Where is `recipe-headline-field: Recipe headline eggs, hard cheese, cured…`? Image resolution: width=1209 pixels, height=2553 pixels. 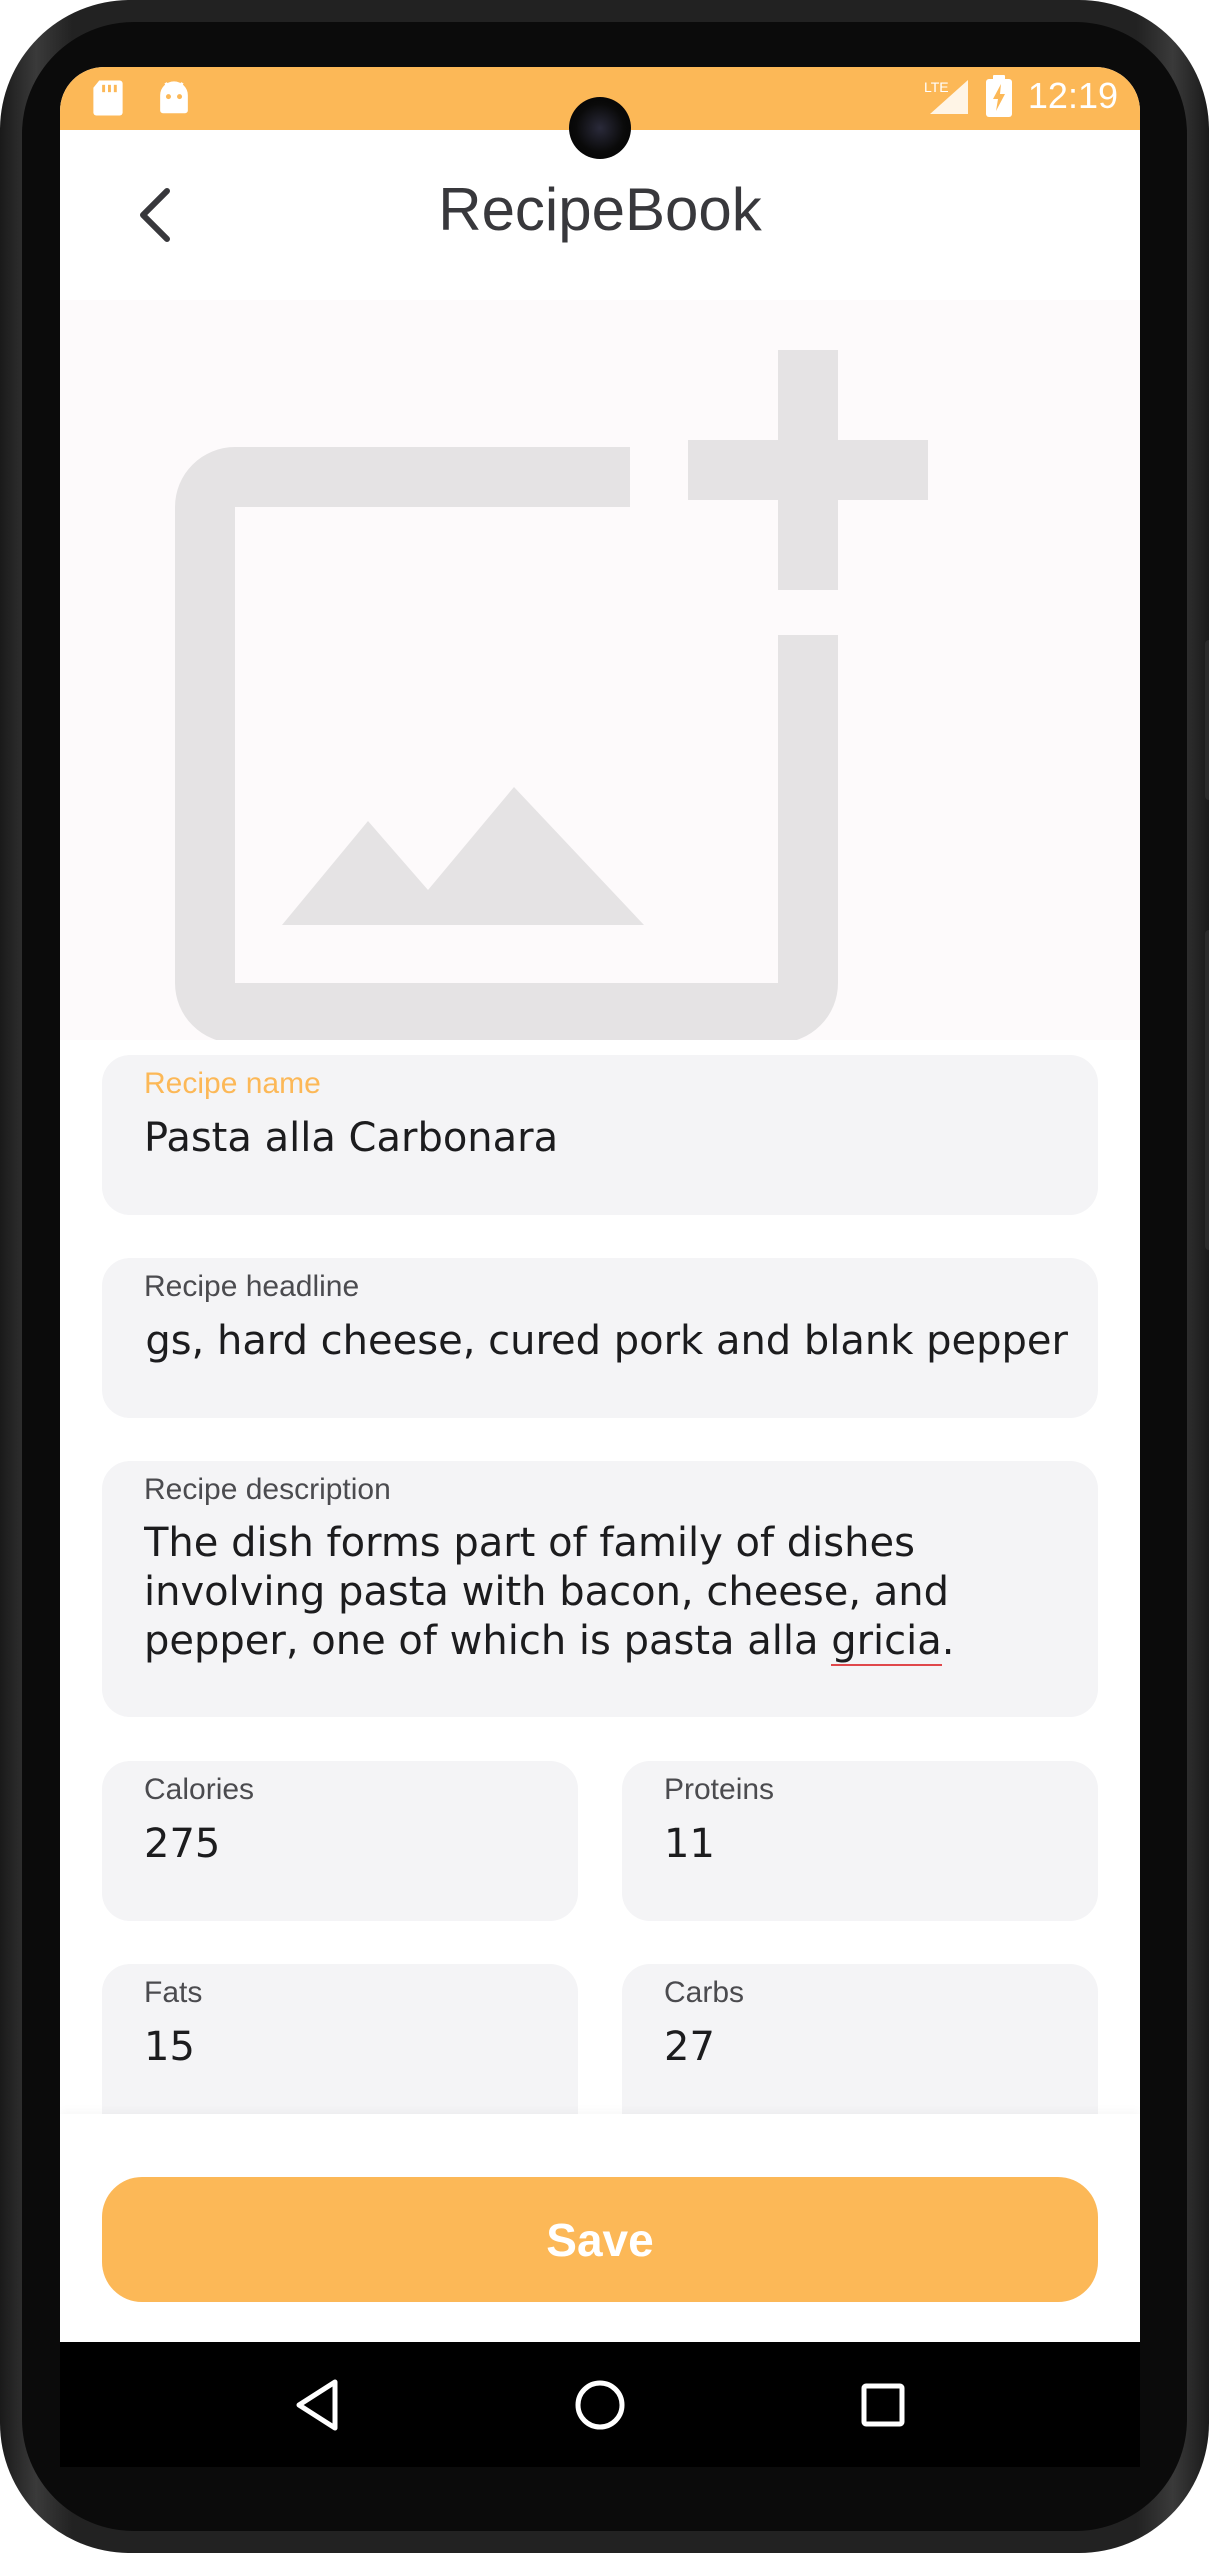
recipe-headline-field: Recipe headline eggs, hard cheese, cured… is located at coordinates (600, 1338).